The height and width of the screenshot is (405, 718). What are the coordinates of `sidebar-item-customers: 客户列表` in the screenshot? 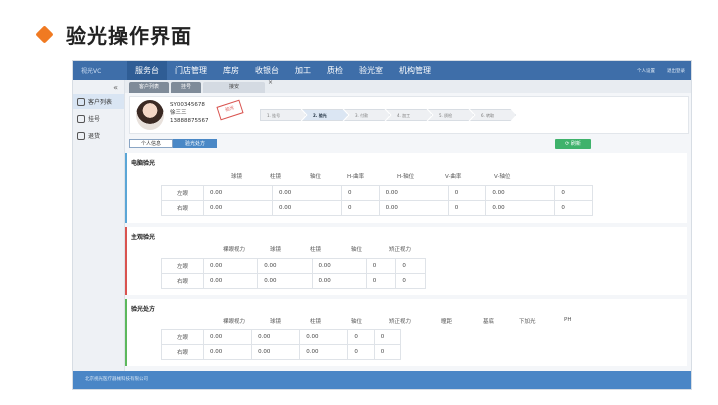 It's located at (98, 101).